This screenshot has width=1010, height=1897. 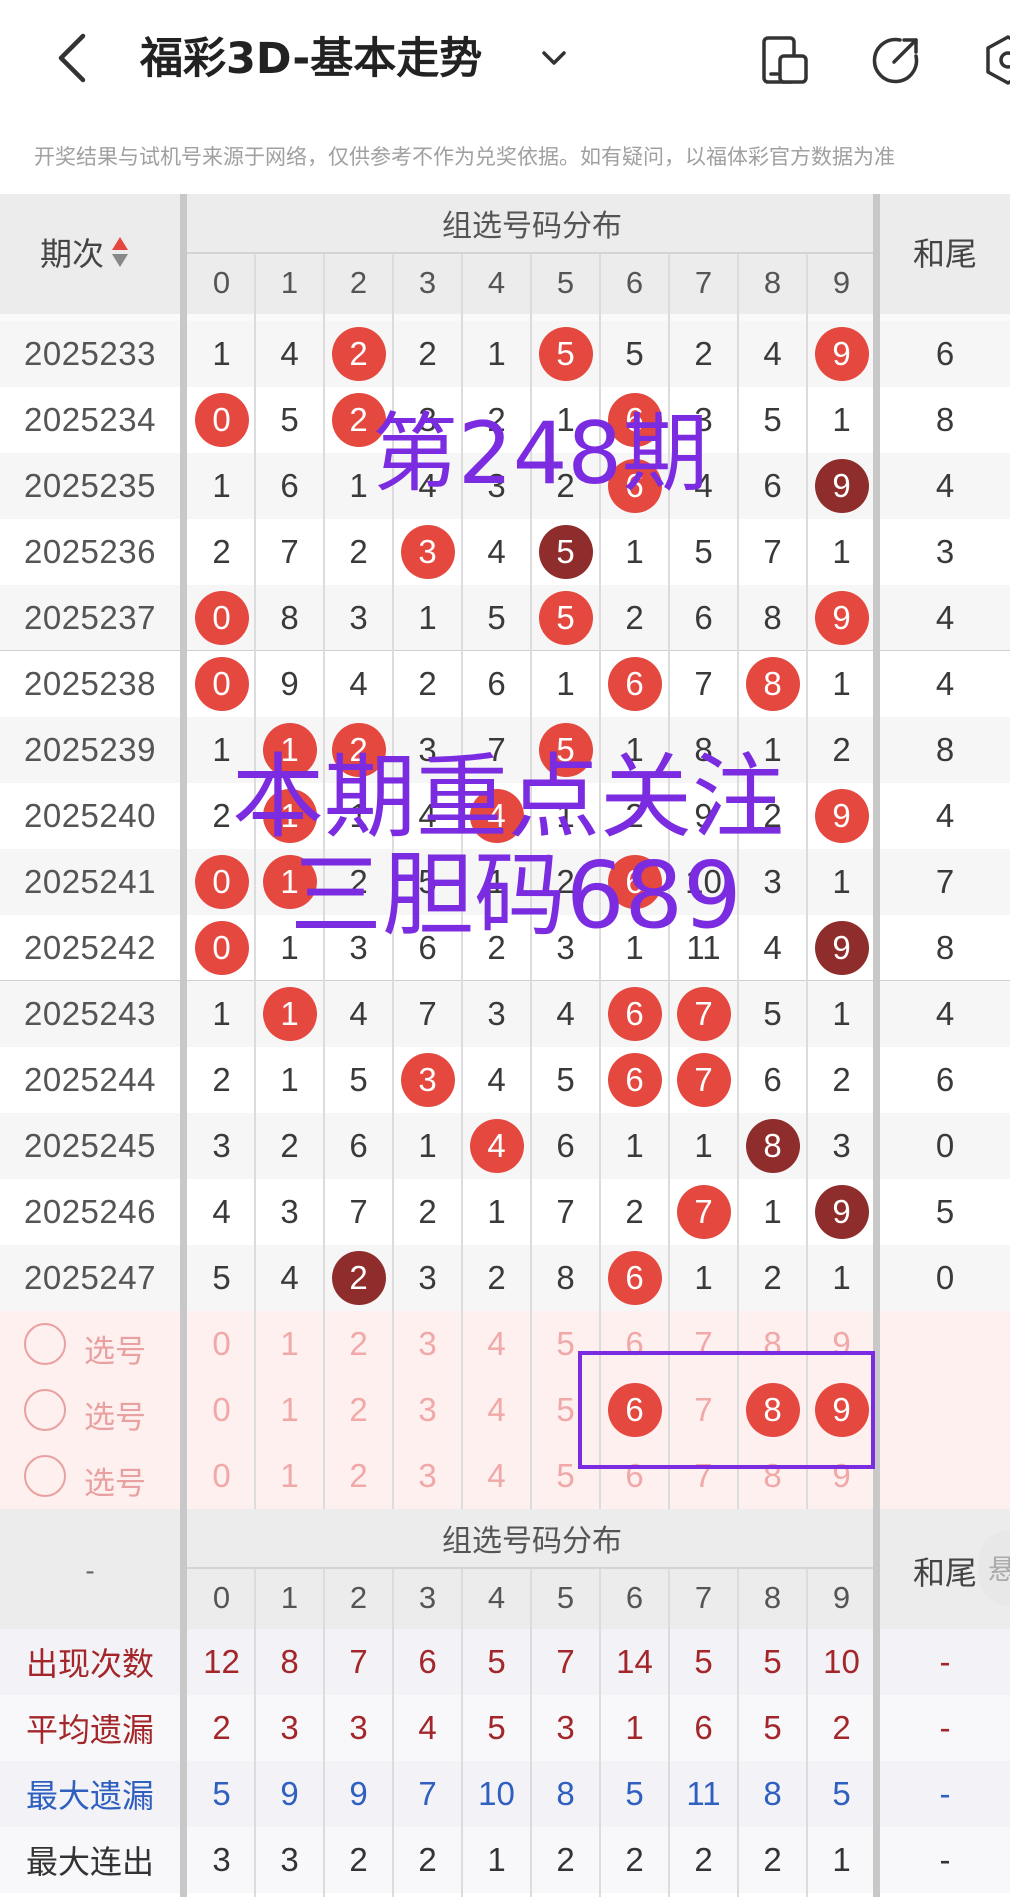 What do you see at coordinates (311, 59) in the screenshot?
I see `page-title: 福彩3D-基本走势` at bounding box center [311, 59].